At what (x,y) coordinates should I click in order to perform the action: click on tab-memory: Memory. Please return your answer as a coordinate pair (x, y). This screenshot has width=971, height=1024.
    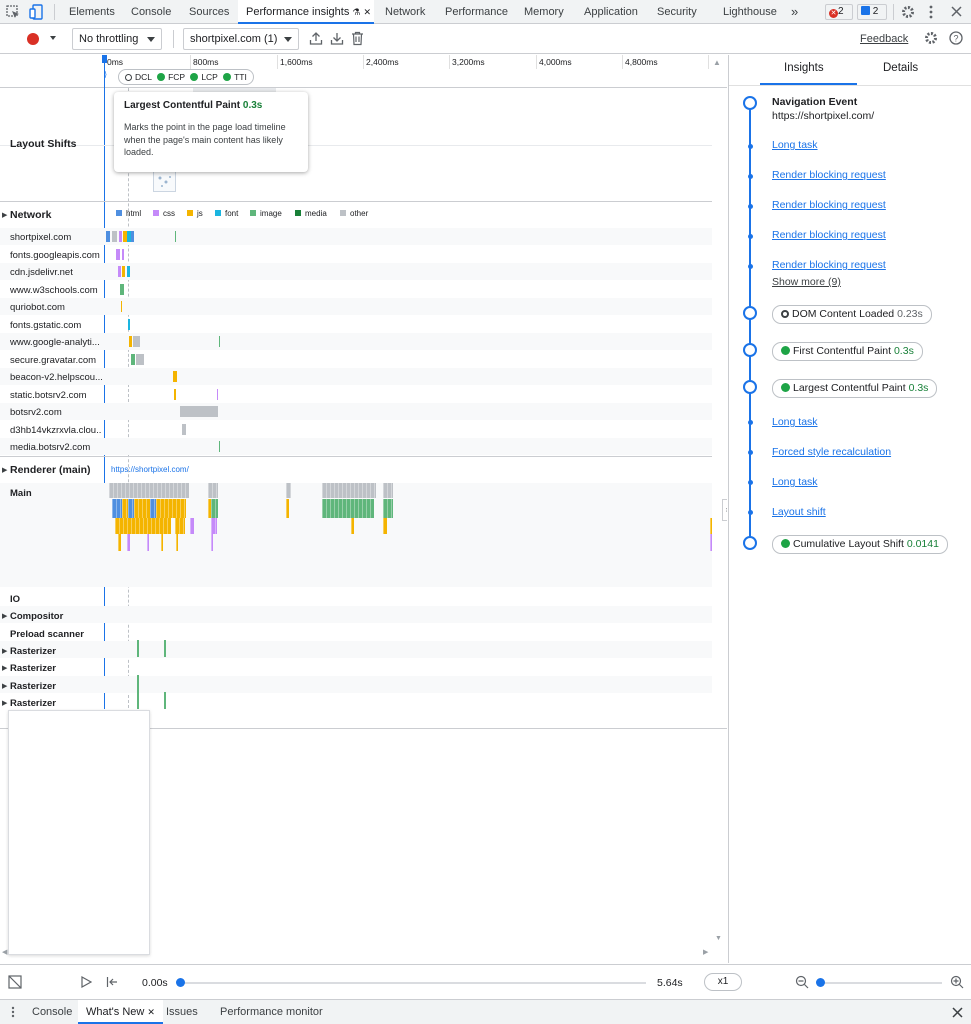
    Looking at the image, I should click on (544, 12).